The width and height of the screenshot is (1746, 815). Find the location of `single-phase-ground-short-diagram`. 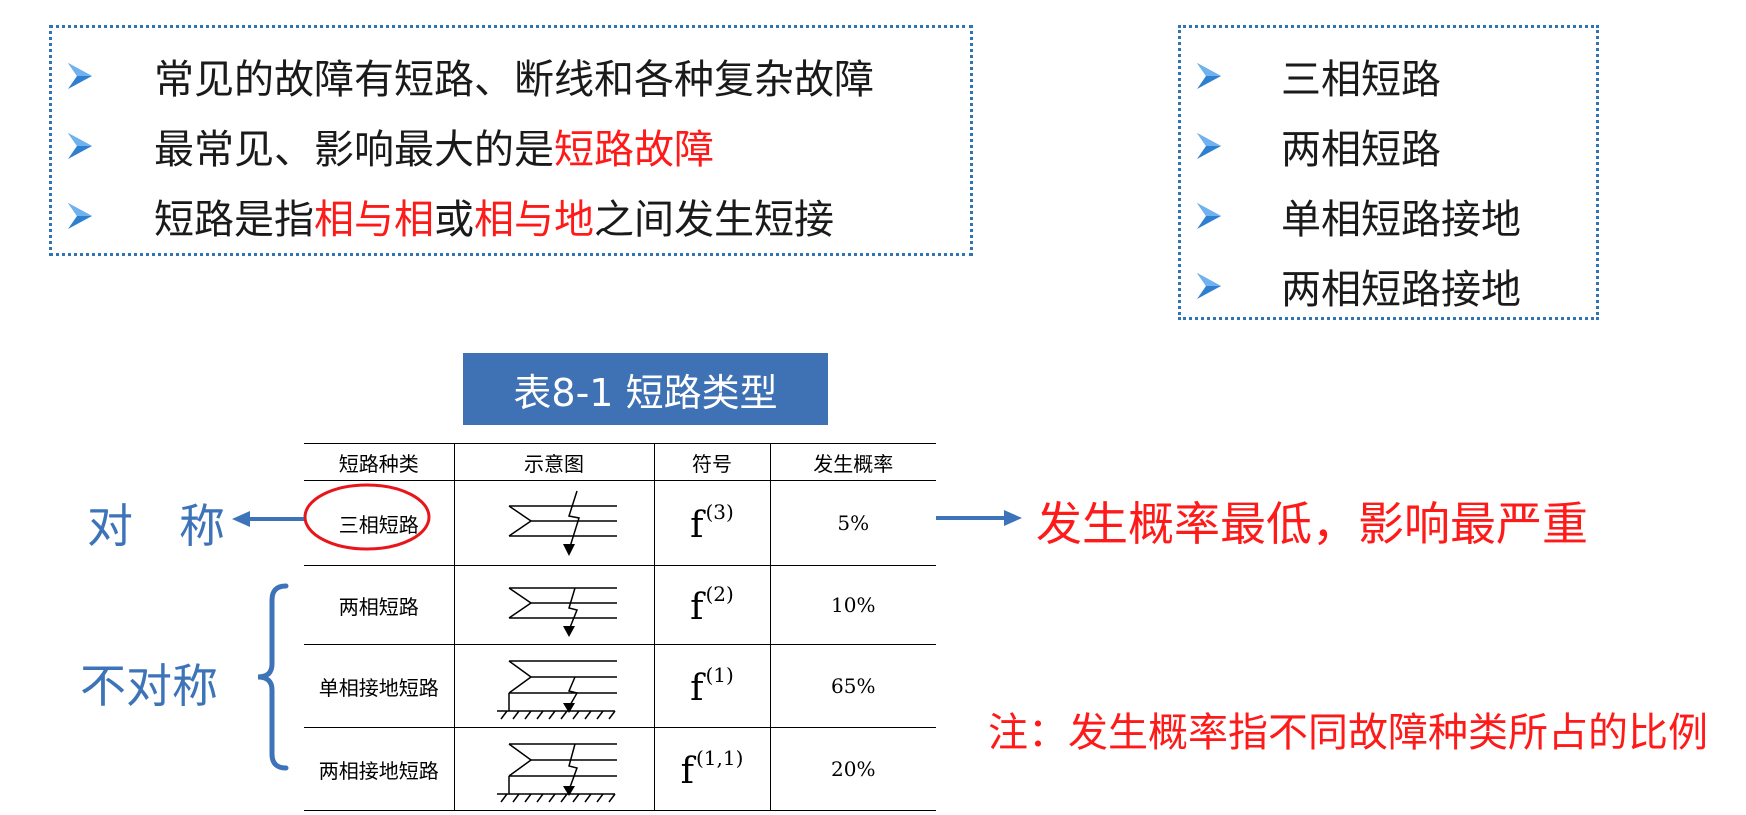

single-phase-ground-short-diagram is located at coordinates (557, 690).